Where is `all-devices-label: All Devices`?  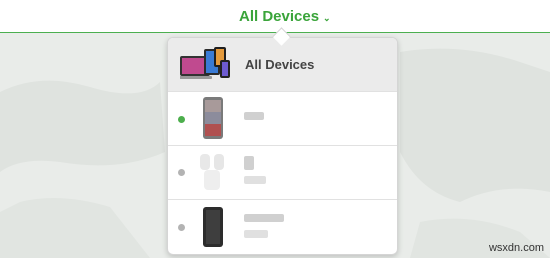 all-devices-label: All Devices is located at coordinates (280, 64).